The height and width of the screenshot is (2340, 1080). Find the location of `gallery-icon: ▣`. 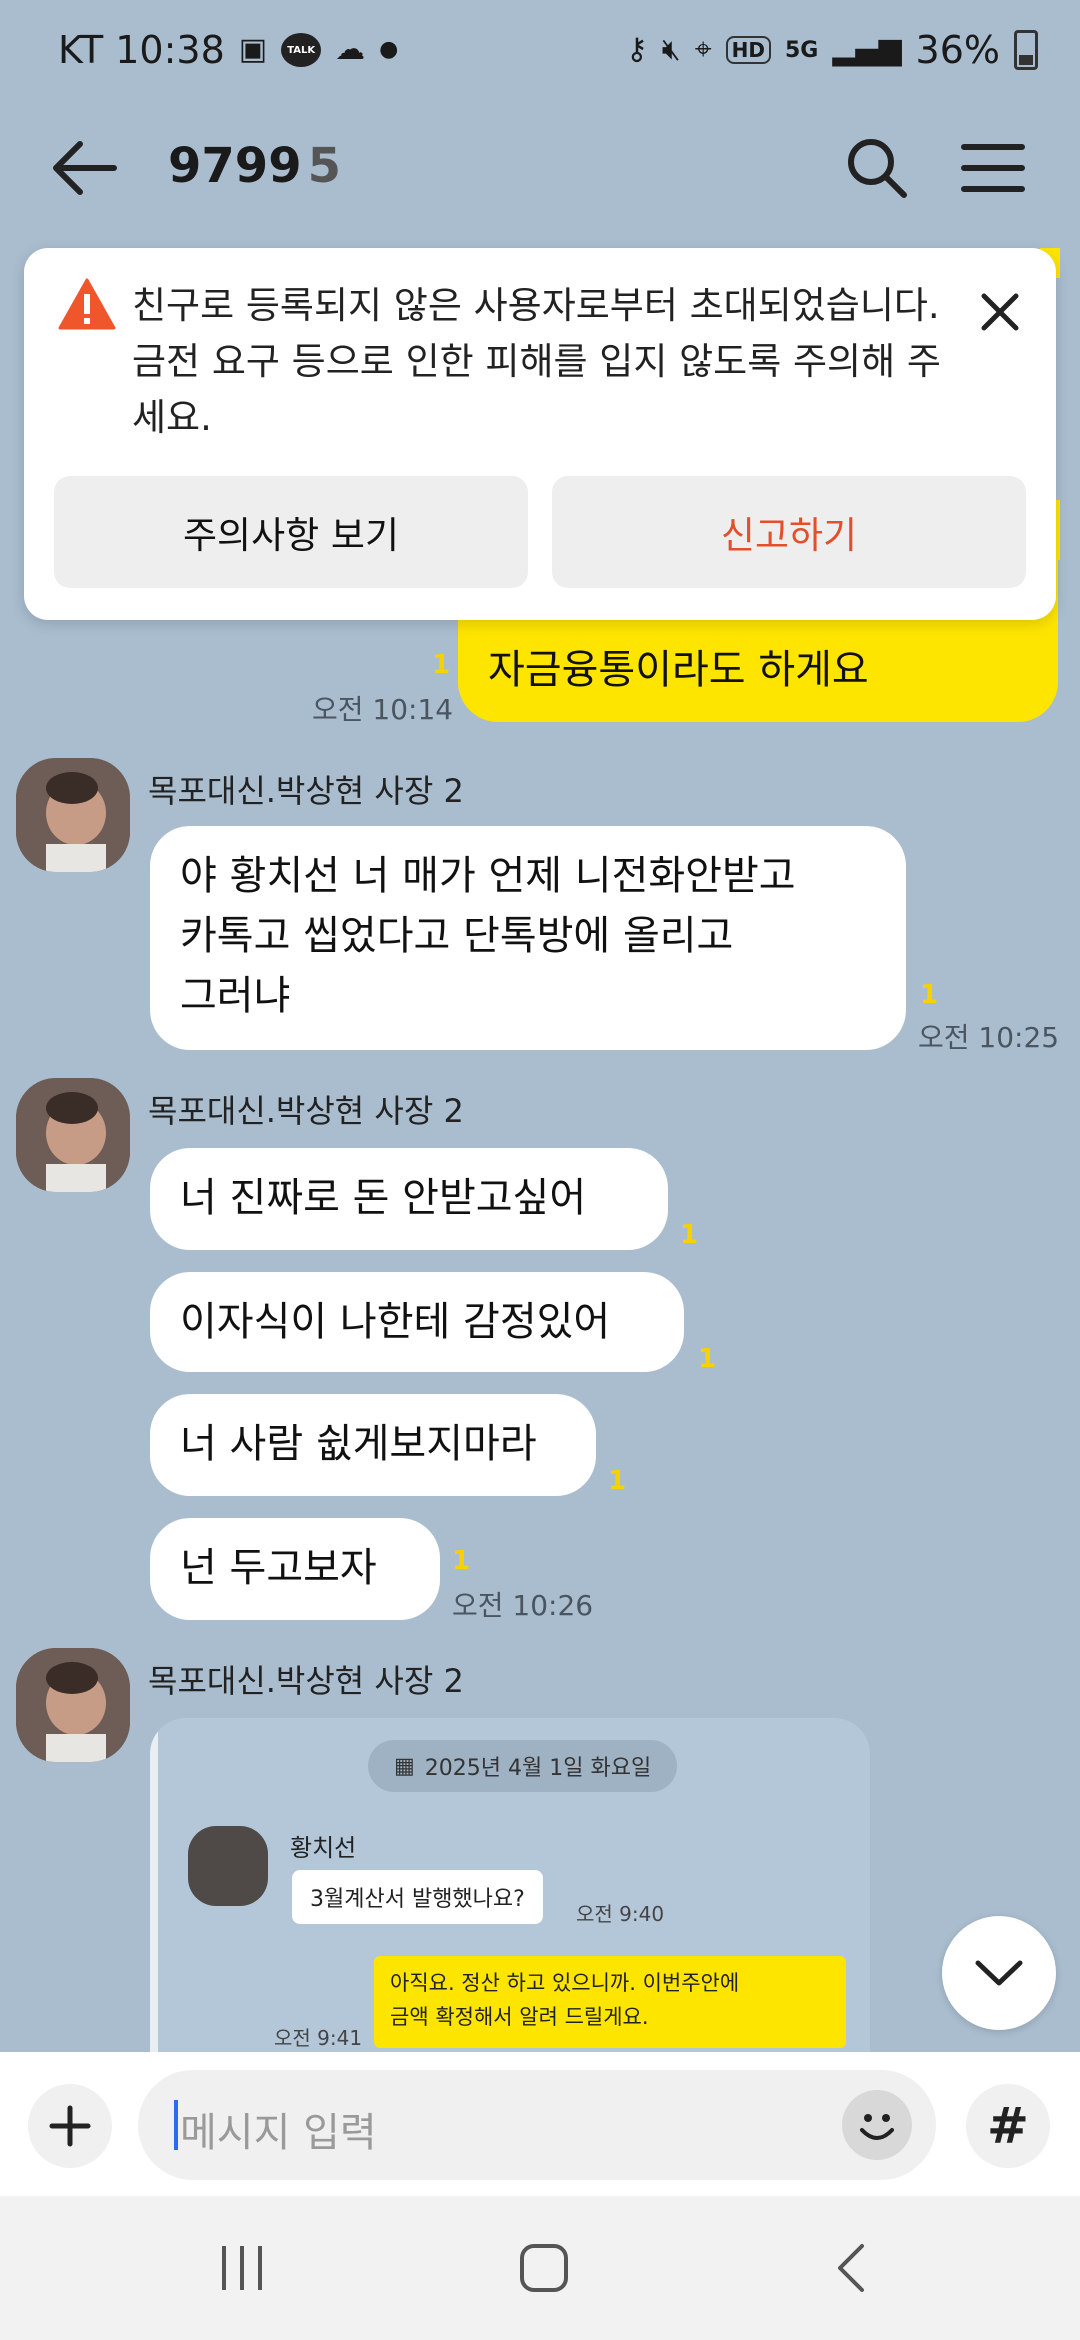

gallery-icon: ▣ is located at coordinates (253, 49).